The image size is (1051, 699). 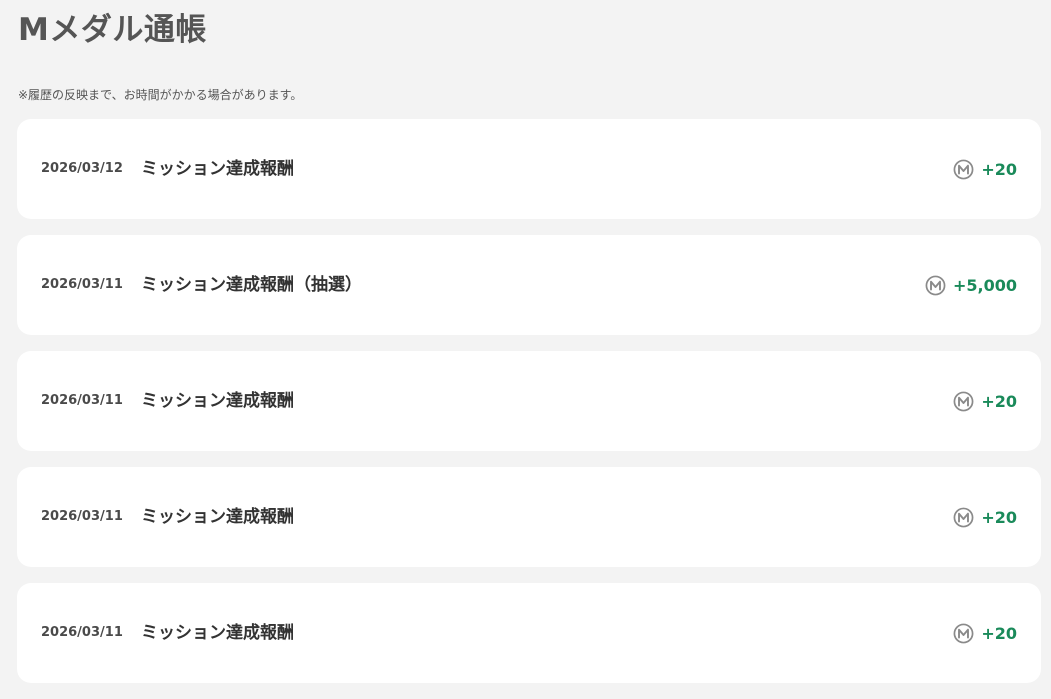 I want to click on history-item: 2026/03/12 ミッション達成報酬 +20, so click(x=529, y=169).